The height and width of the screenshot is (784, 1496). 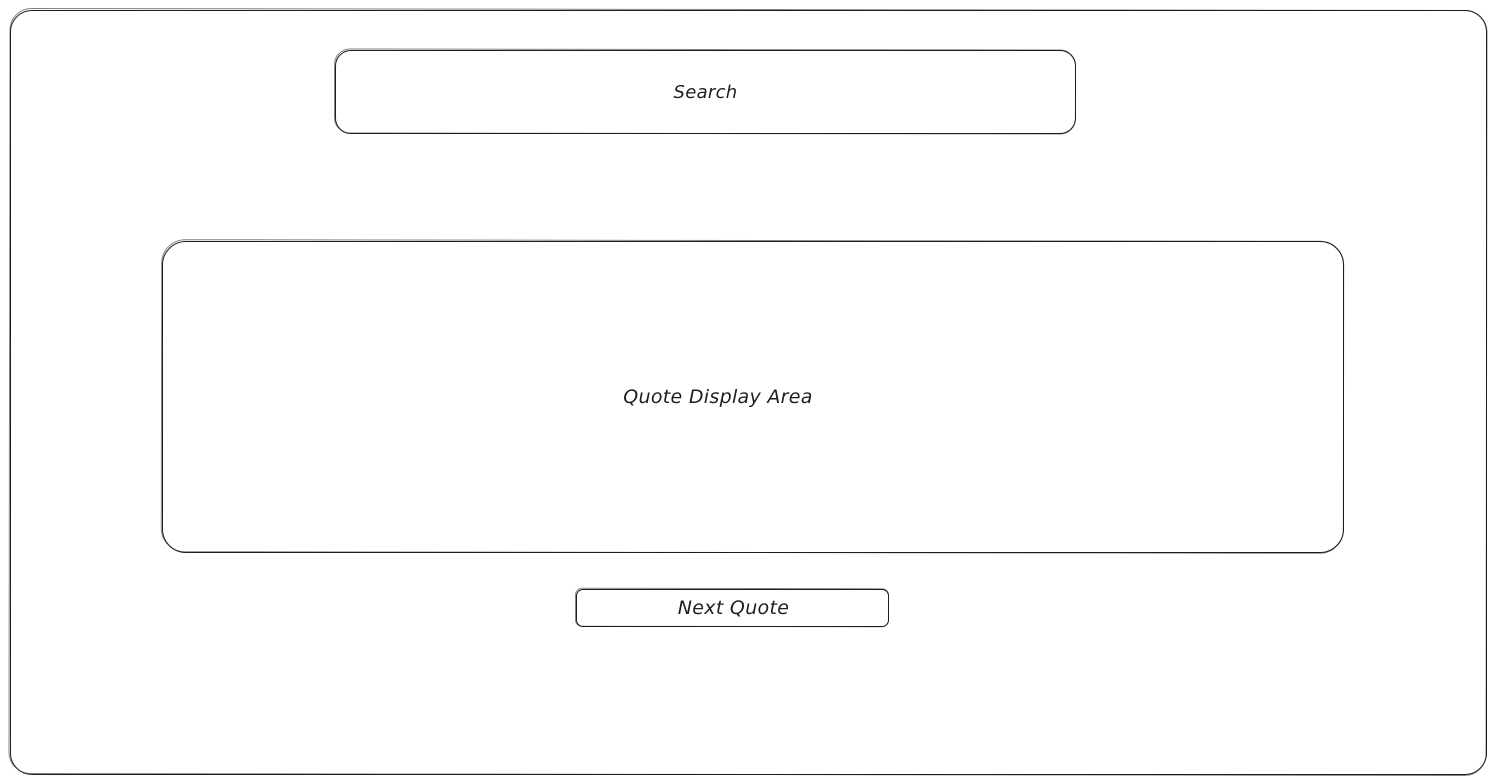 I want to click on next-quote-label: Next Quote, so click(x=733, y=608).